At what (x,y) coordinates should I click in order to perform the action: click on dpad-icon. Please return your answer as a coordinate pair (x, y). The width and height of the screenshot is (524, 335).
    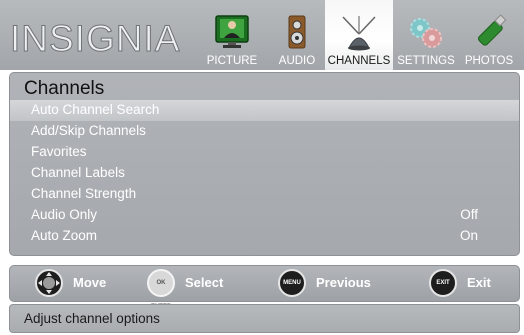
    Looking at the image, I should click on (49, 283).